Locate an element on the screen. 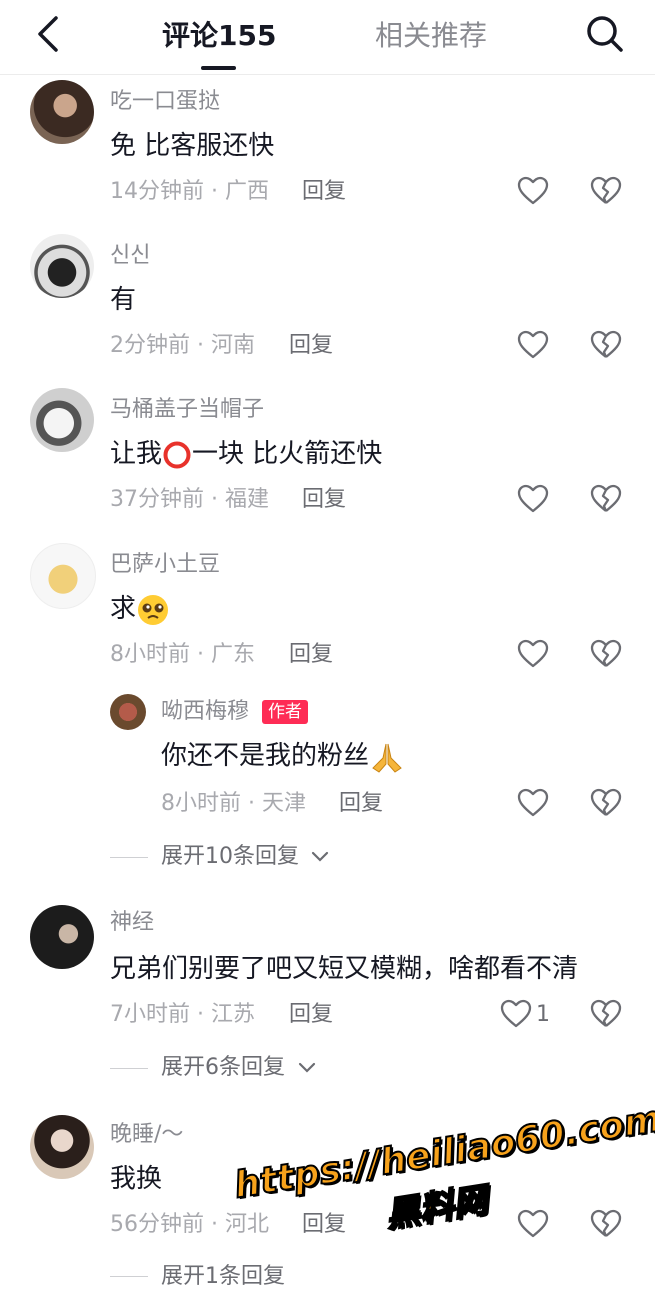  comment-text: 免 比客服还快 is located at coordinates (192, 146).